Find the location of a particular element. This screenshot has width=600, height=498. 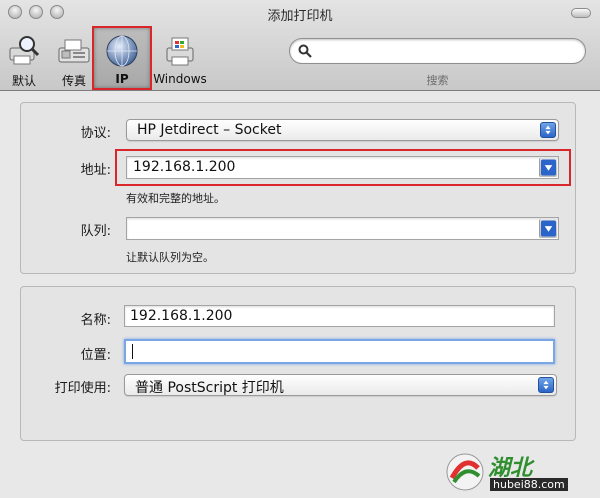

print-using-popup: 普通 PostScript 打印机 is located at coordinates (340, 385).